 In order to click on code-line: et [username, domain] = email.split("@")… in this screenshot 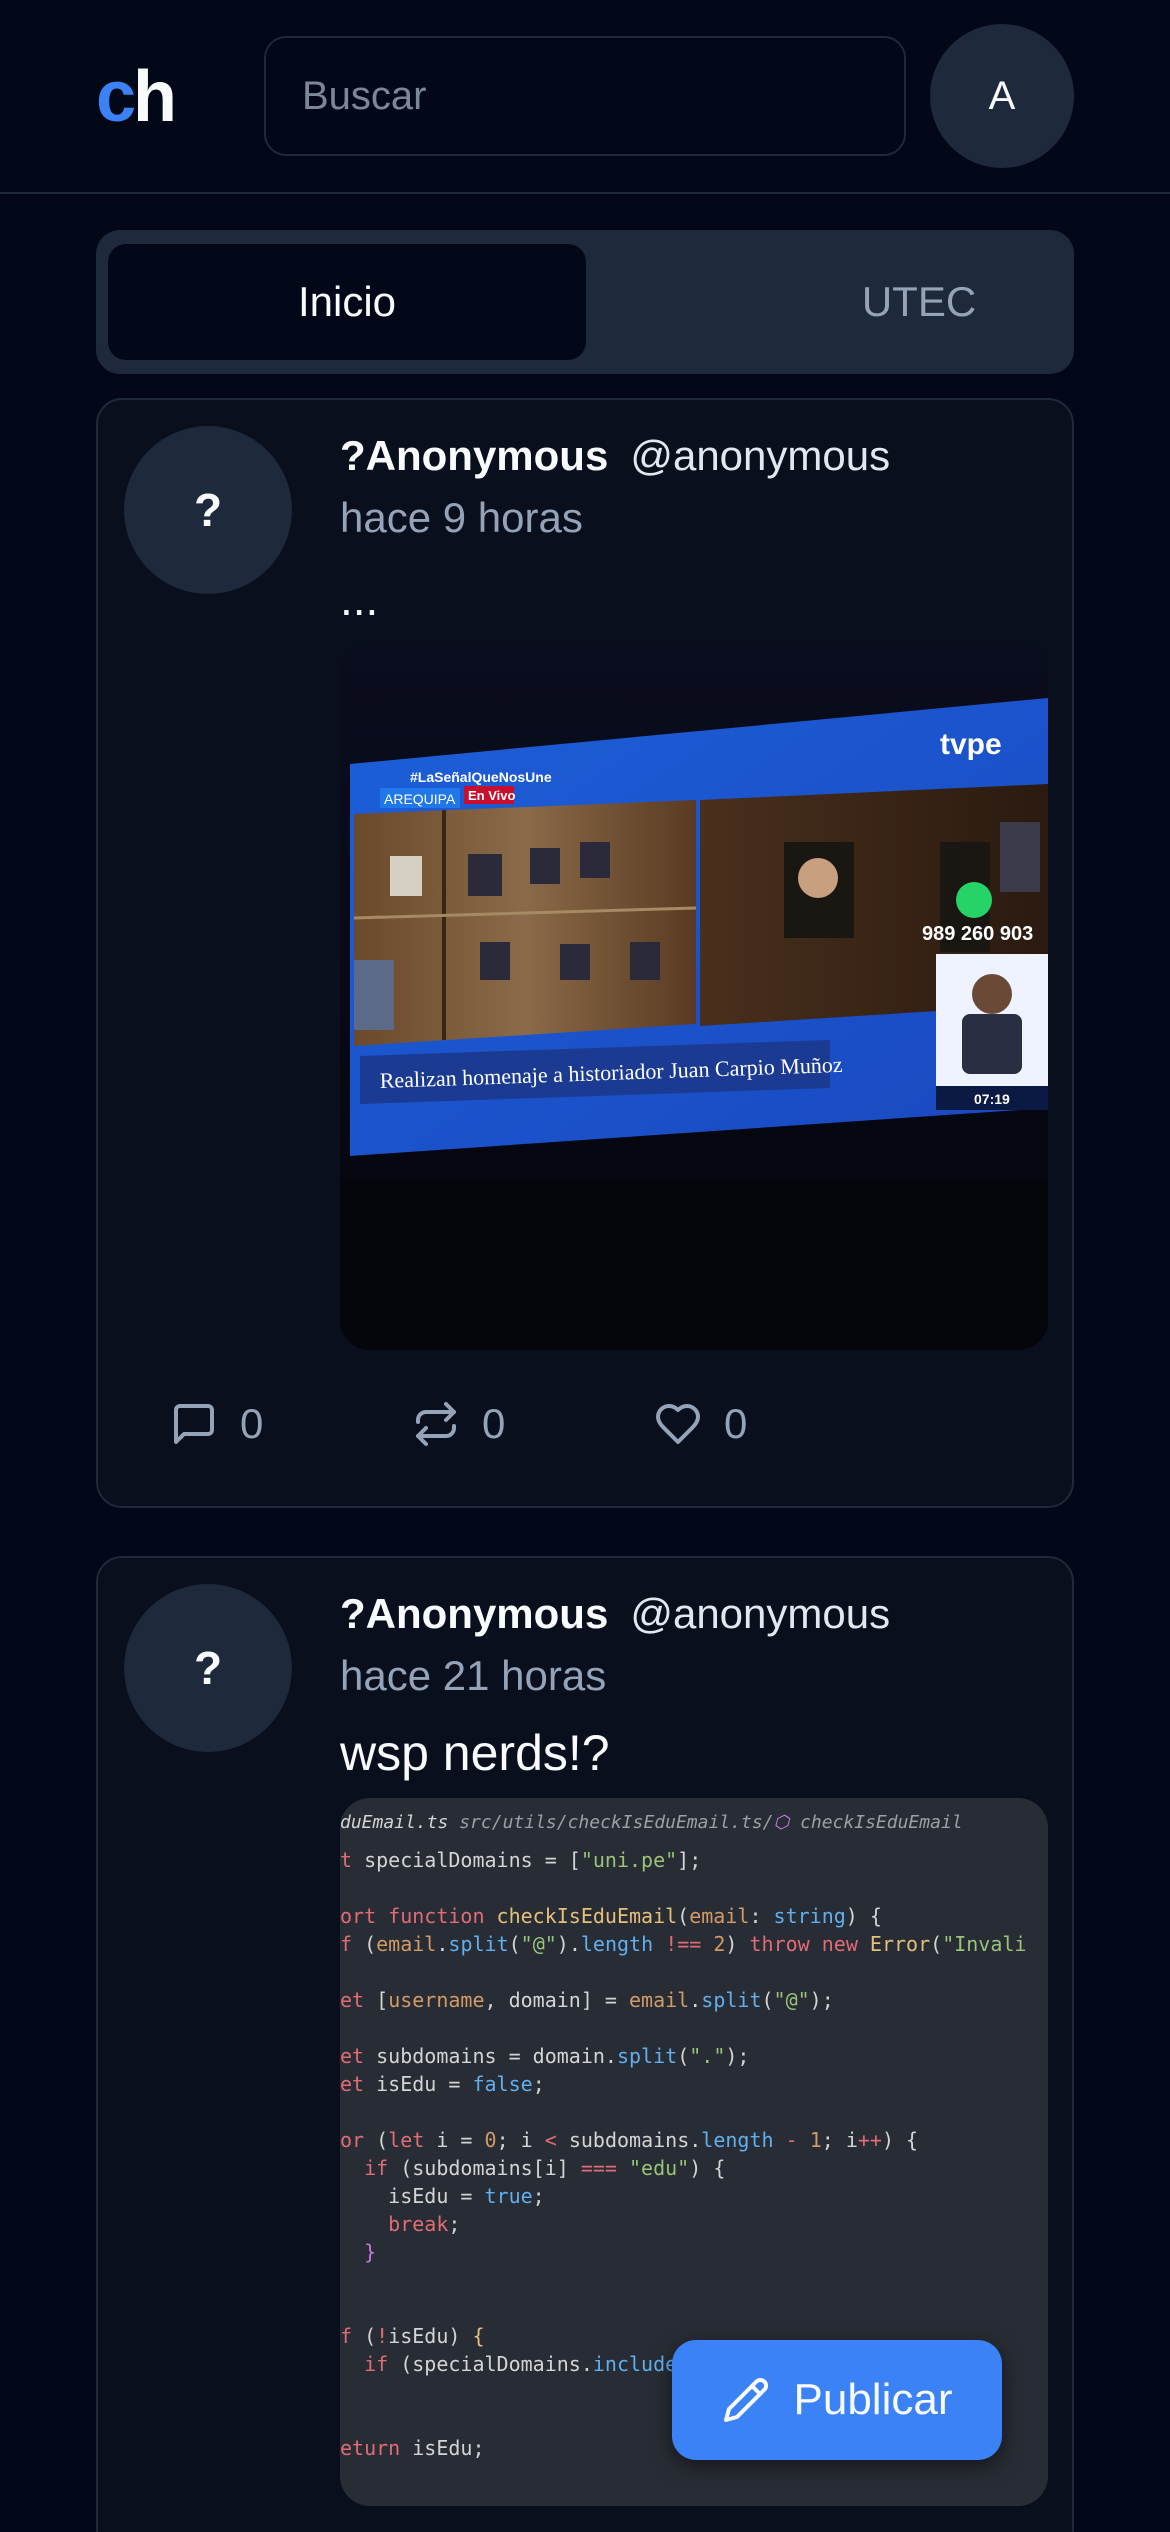, I will do `click(587, 2000)`.